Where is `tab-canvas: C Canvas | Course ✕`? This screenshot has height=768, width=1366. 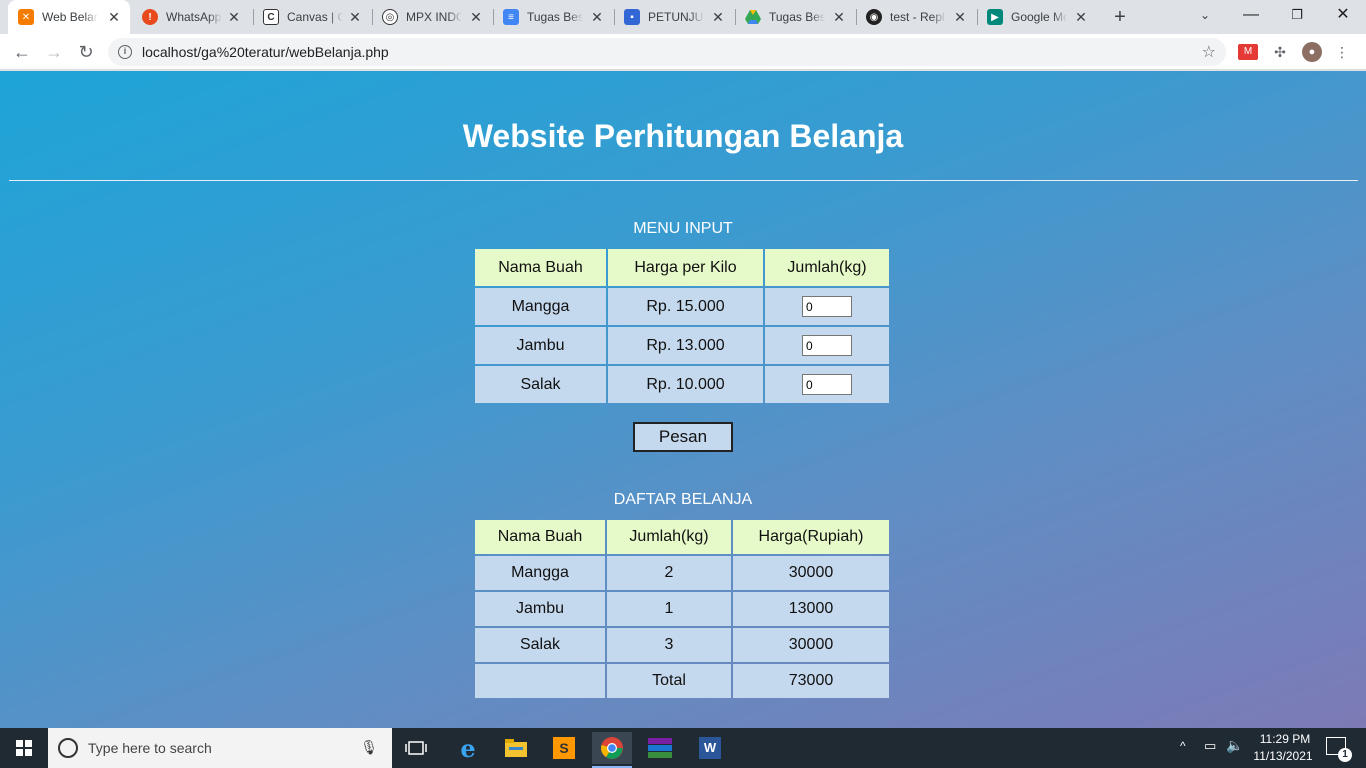 tab-canvas: C Canvas | Course ✕ is located at coordinates (312, 17).